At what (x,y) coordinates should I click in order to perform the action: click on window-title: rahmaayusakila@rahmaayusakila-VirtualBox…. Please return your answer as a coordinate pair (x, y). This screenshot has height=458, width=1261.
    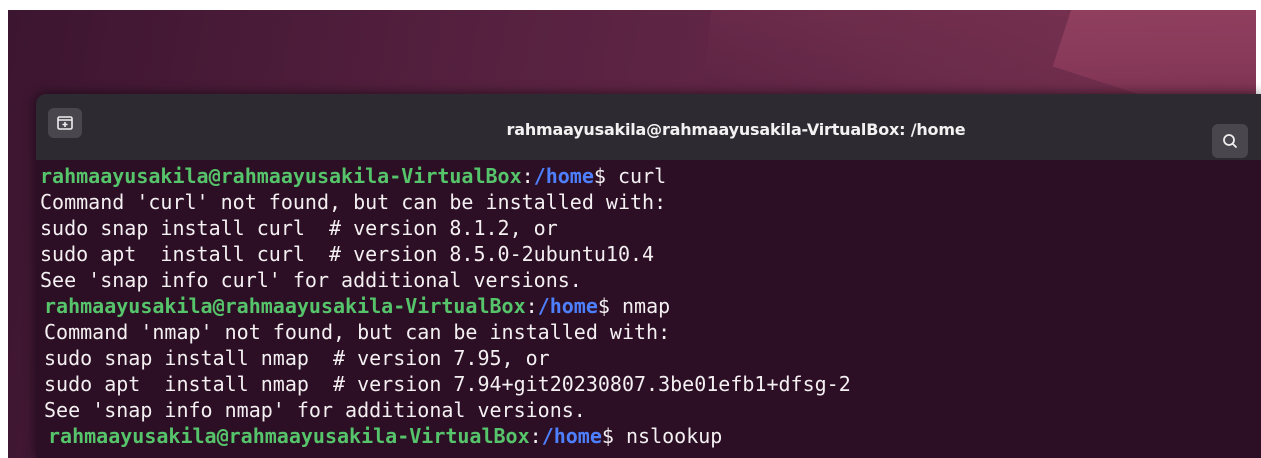
    Looking at the image, I should click on (736, 129).